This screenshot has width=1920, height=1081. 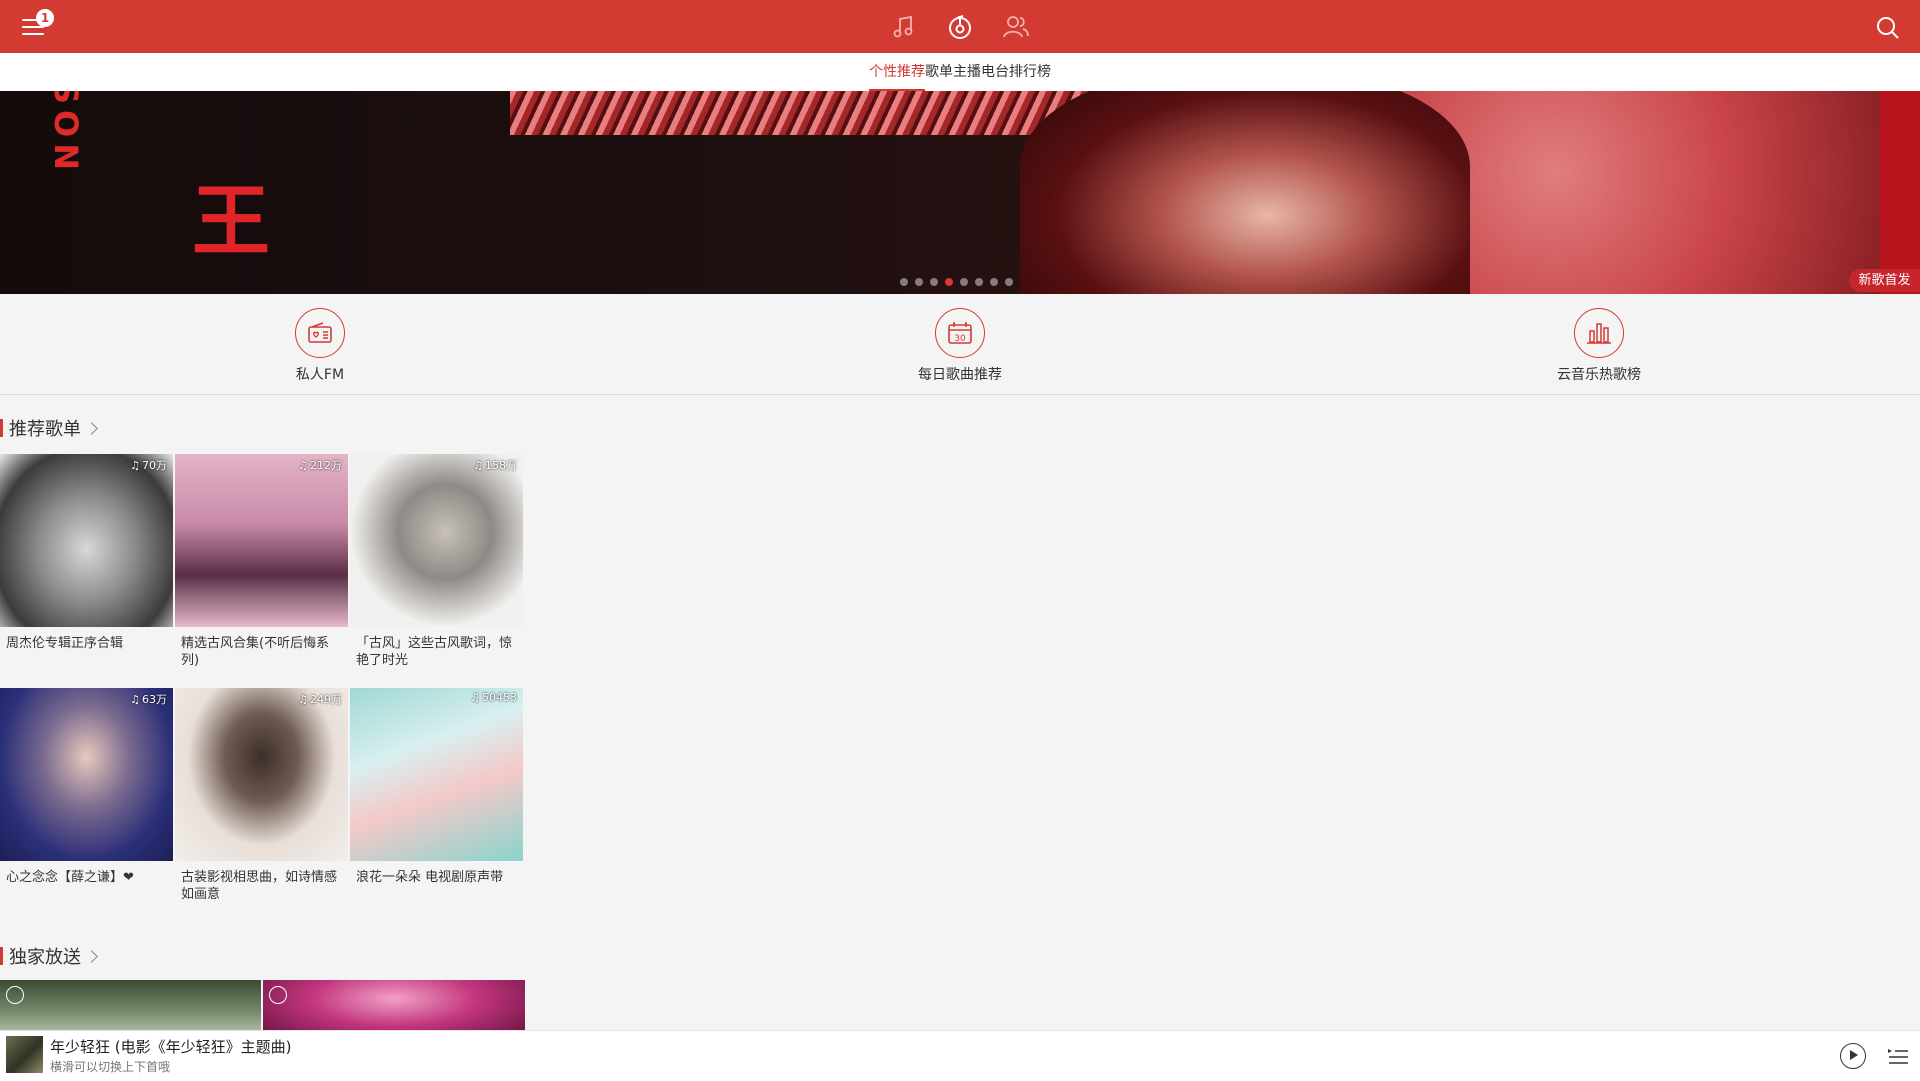 What do you see at coordinates (1599, 375) in the screenshot?
I see `hot-chart-label: 云音乐热歌榜` at bounding box center [1599, 375].